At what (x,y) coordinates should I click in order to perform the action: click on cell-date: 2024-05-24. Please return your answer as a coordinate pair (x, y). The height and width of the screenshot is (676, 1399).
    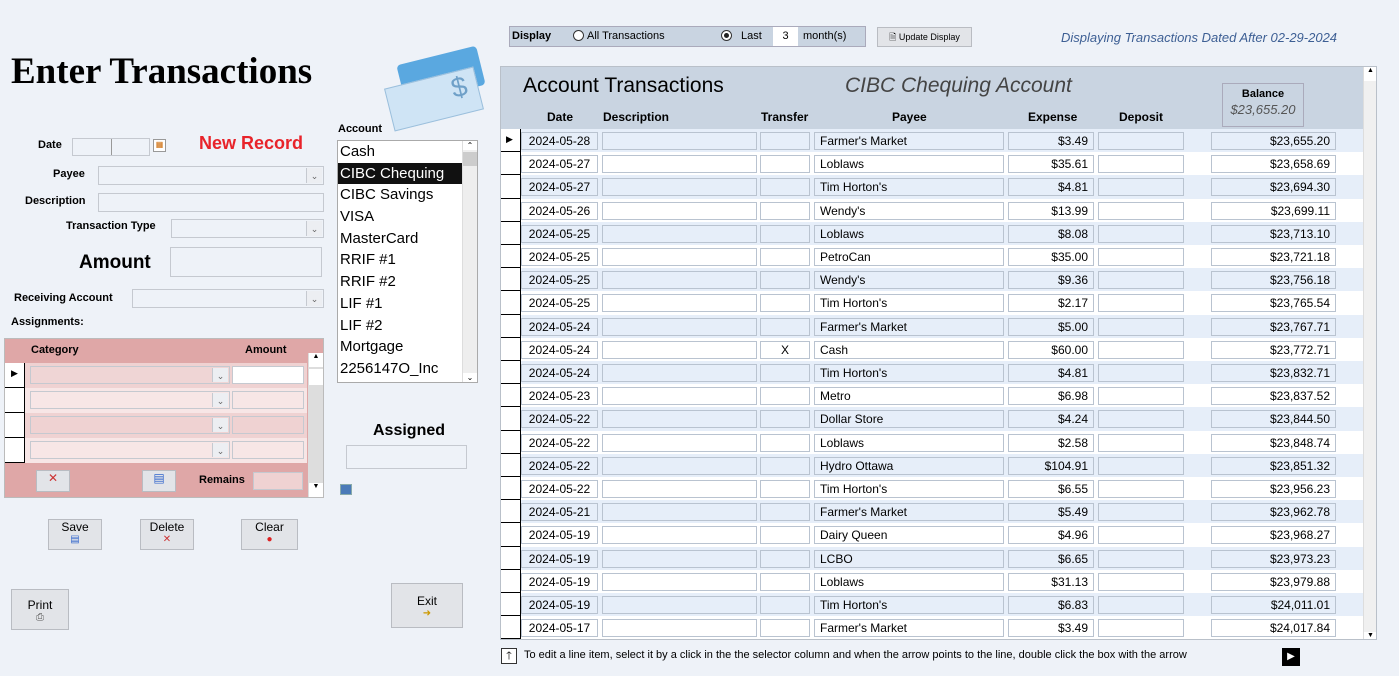
    Looking at the image, I should click on (559, 326).